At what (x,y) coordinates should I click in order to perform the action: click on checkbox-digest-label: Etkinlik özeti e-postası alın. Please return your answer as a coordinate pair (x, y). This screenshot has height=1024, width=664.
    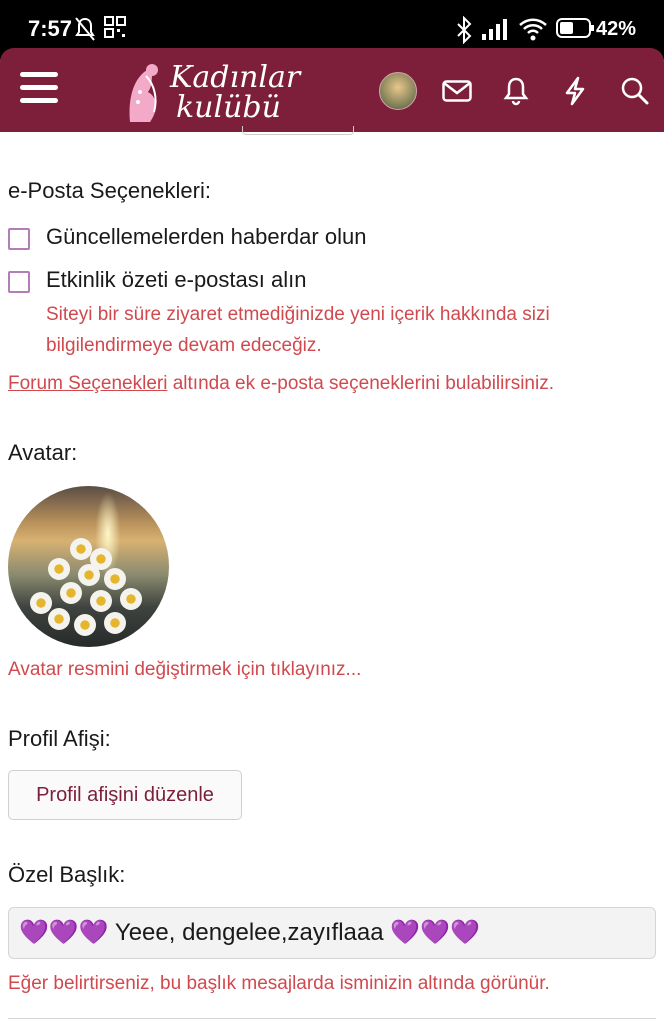
    Looking at the image, I should click on (176, 280).